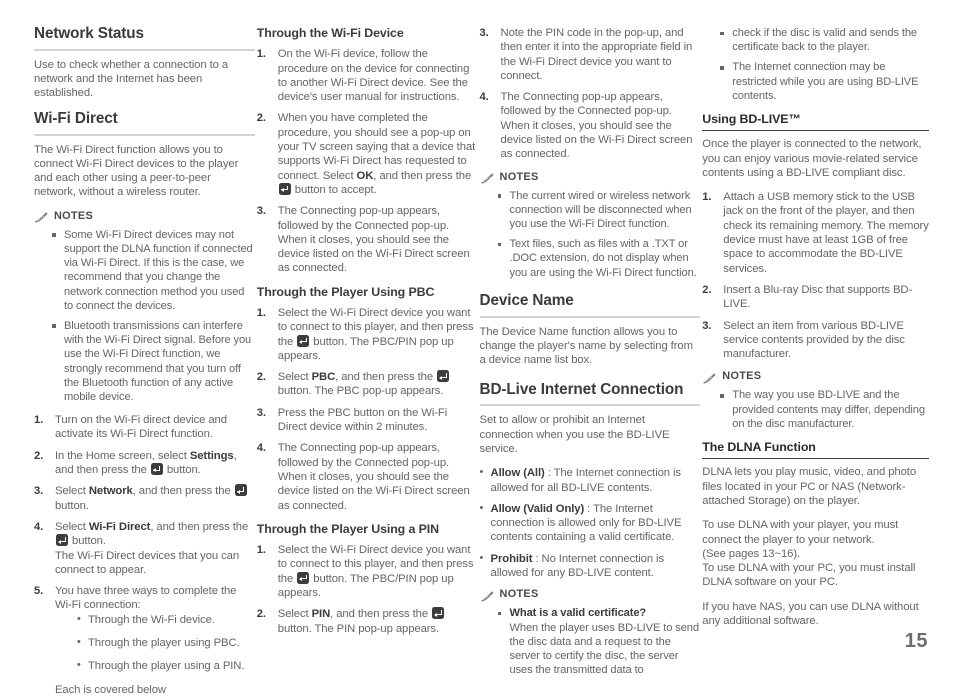 The width and height of the screenshot is (954, 697). Describe the element at coordinates (916, 641) in the screenshot. I see `page-number: 15` at that location.